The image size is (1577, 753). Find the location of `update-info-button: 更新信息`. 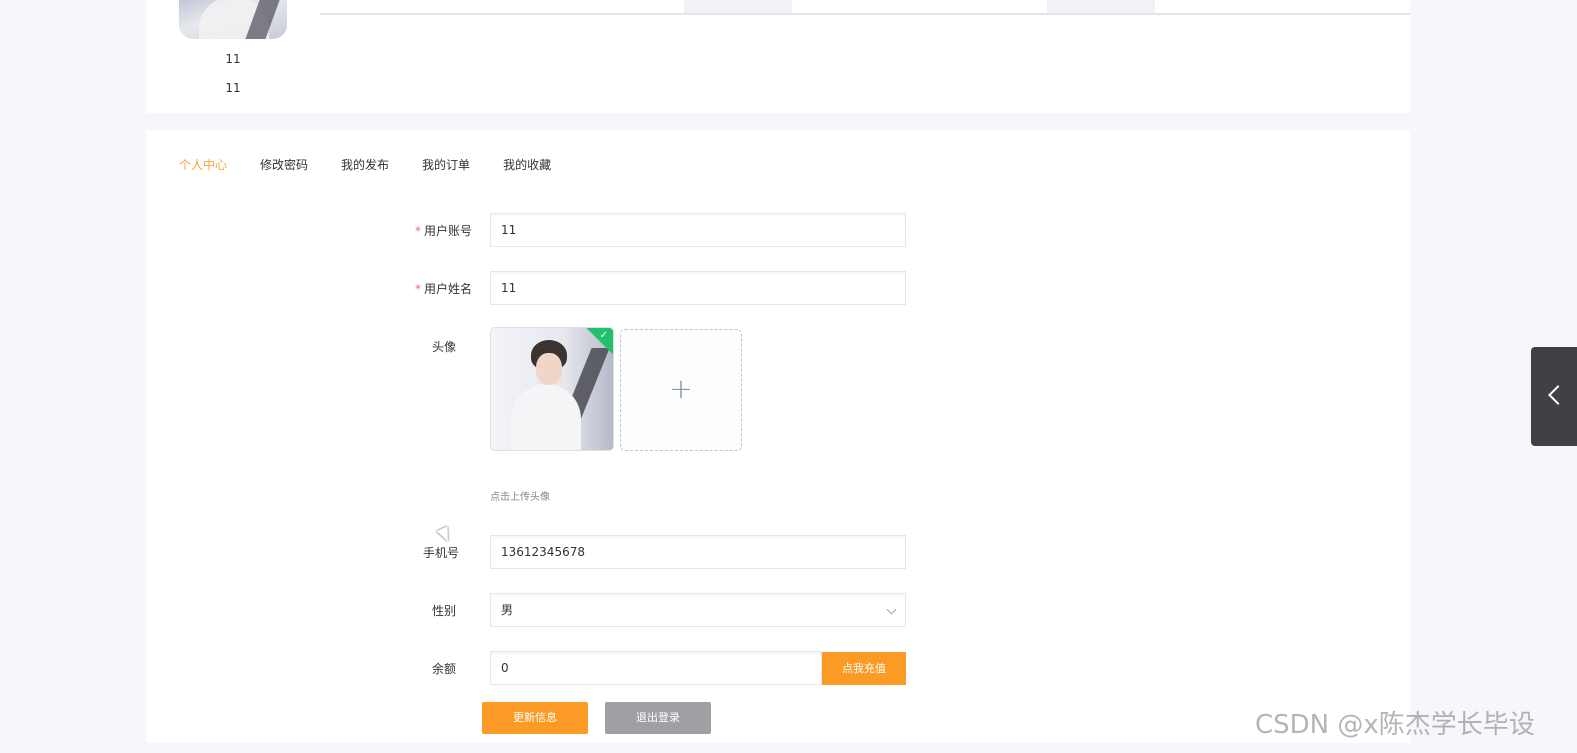

update-info-button: 更新信息 is located at coordinates (535, 718).